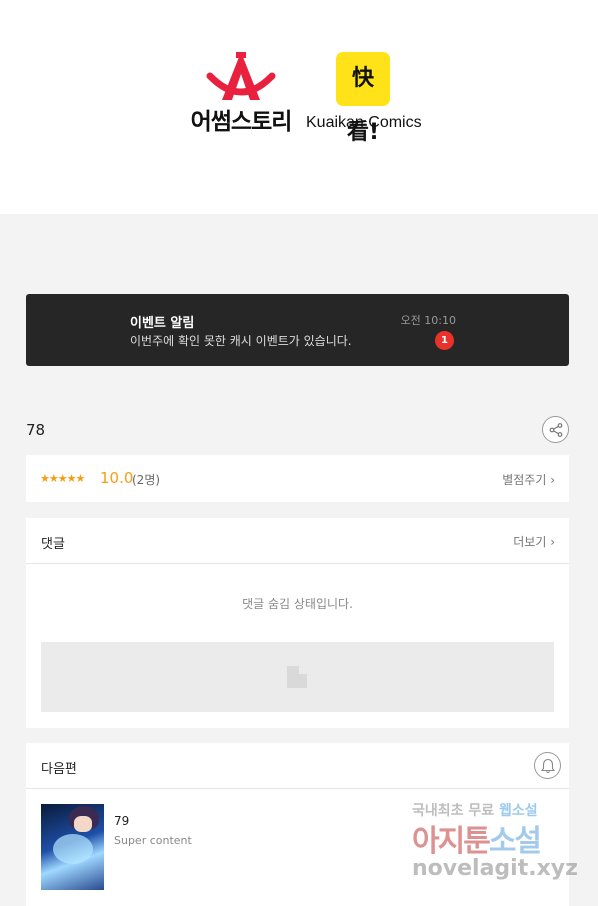 This screenshot has height=906, width=598. What do you see at coordinates (297, 541) in the screenshot?
I see `comments-header: 댓글 더보기 ›` at bounding box center [297, 541].